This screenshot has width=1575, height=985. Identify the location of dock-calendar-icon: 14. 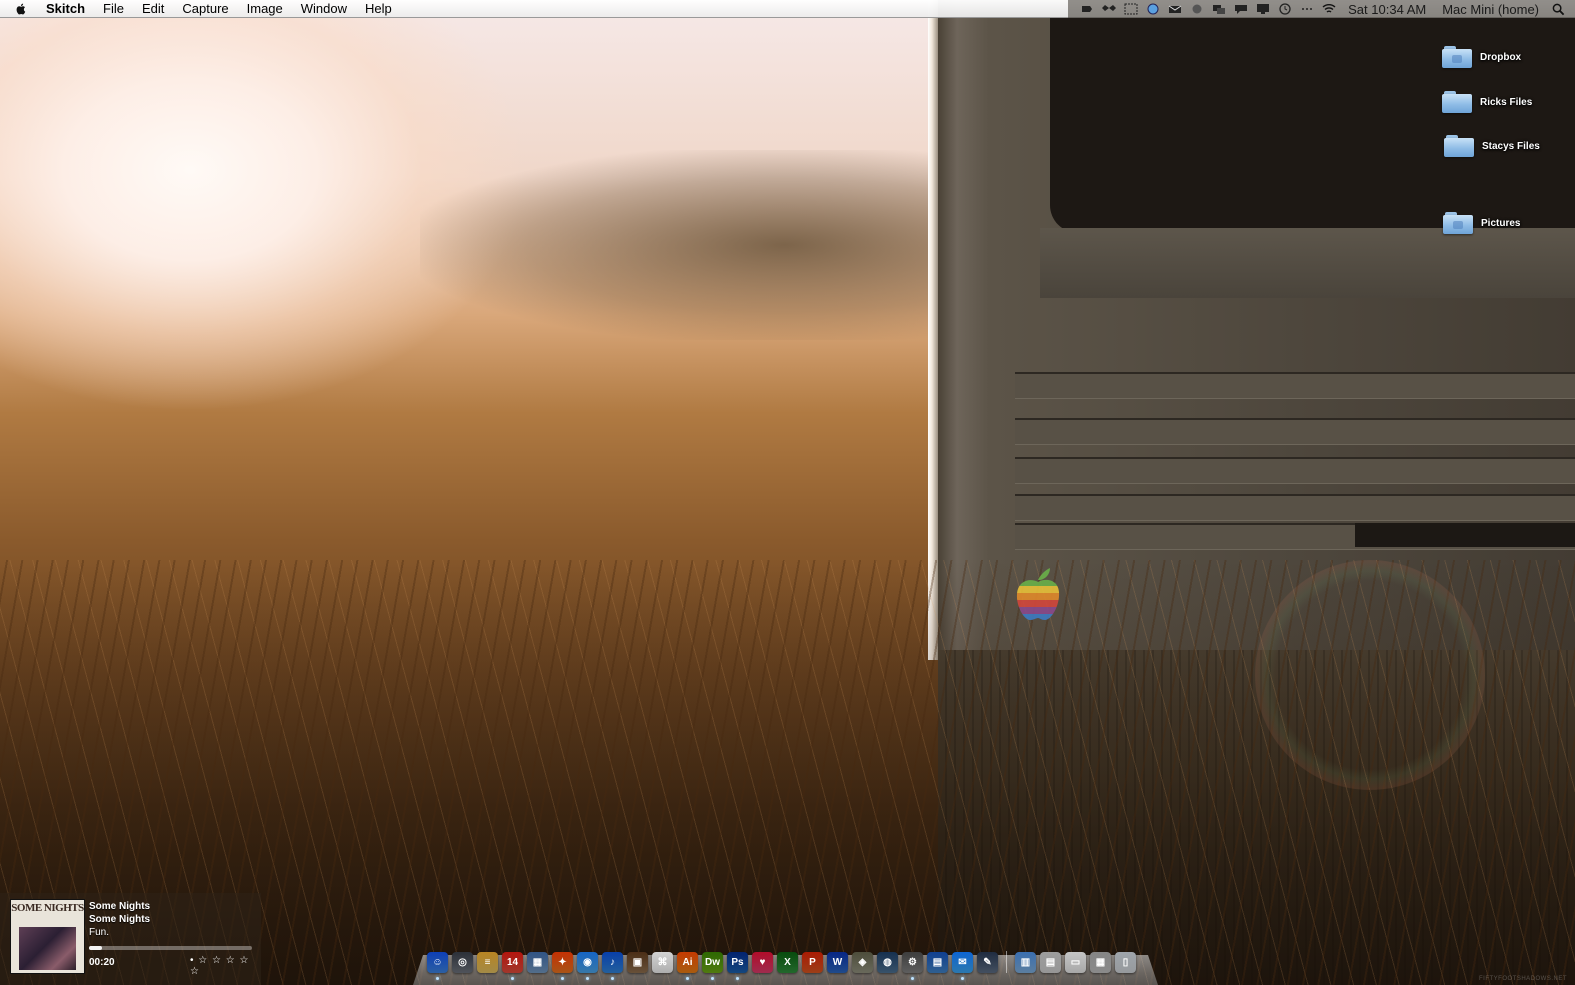
(512, 966).